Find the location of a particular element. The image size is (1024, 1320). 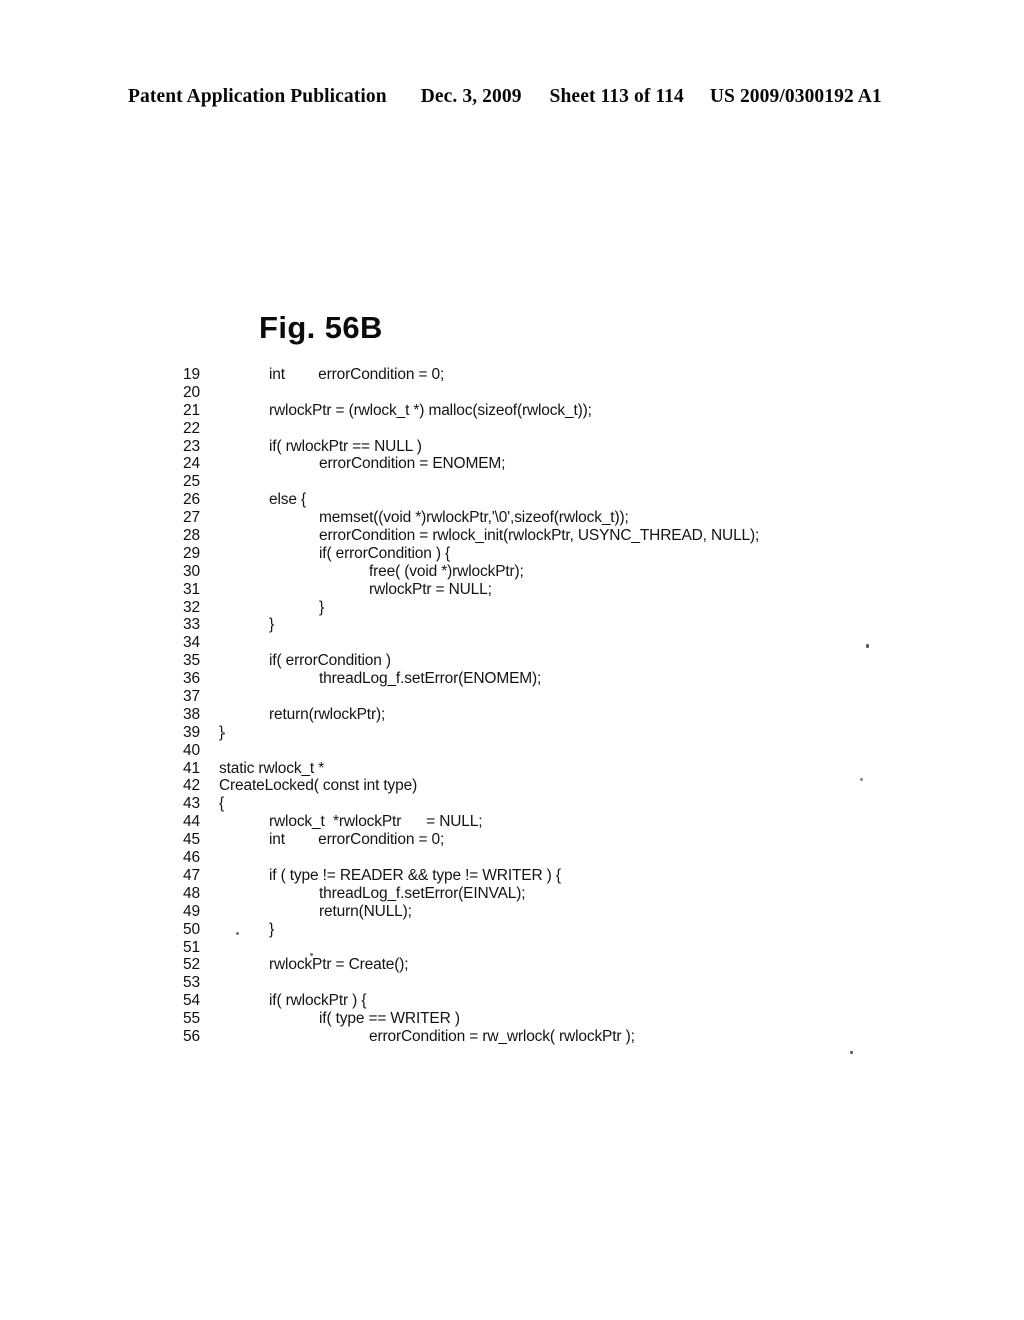

code-line-text: rwlockPtr = NULL; is located at coordinates (430, 589).